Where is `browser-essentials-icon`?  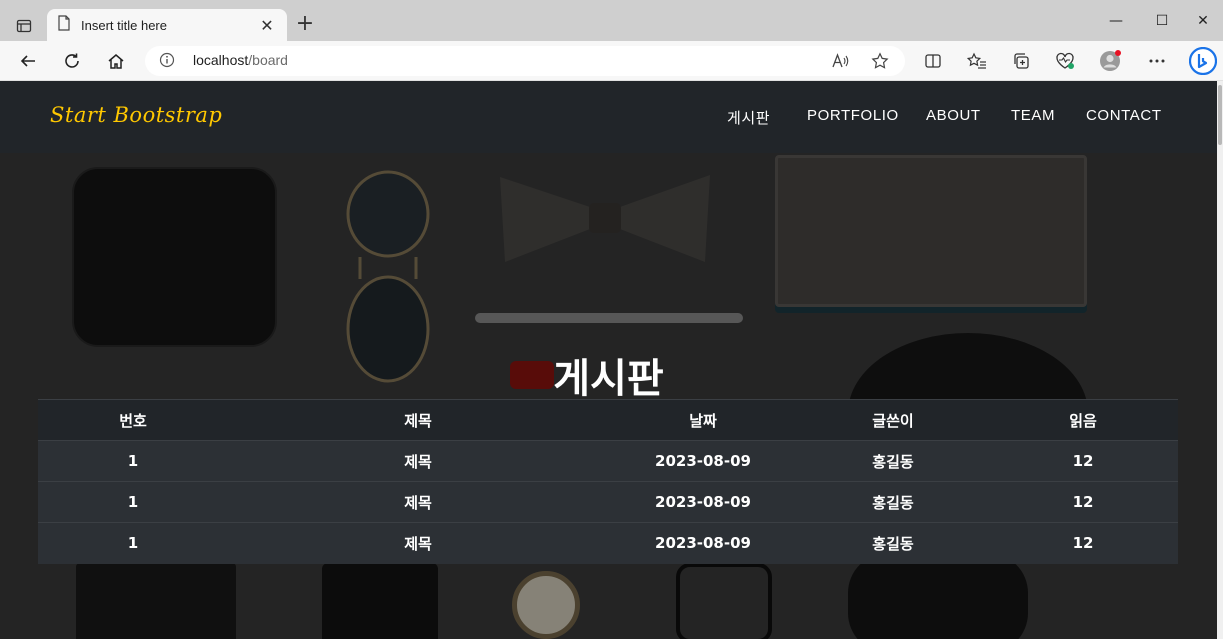 browser-essentials-icon is located at coordinates (1065, 61).